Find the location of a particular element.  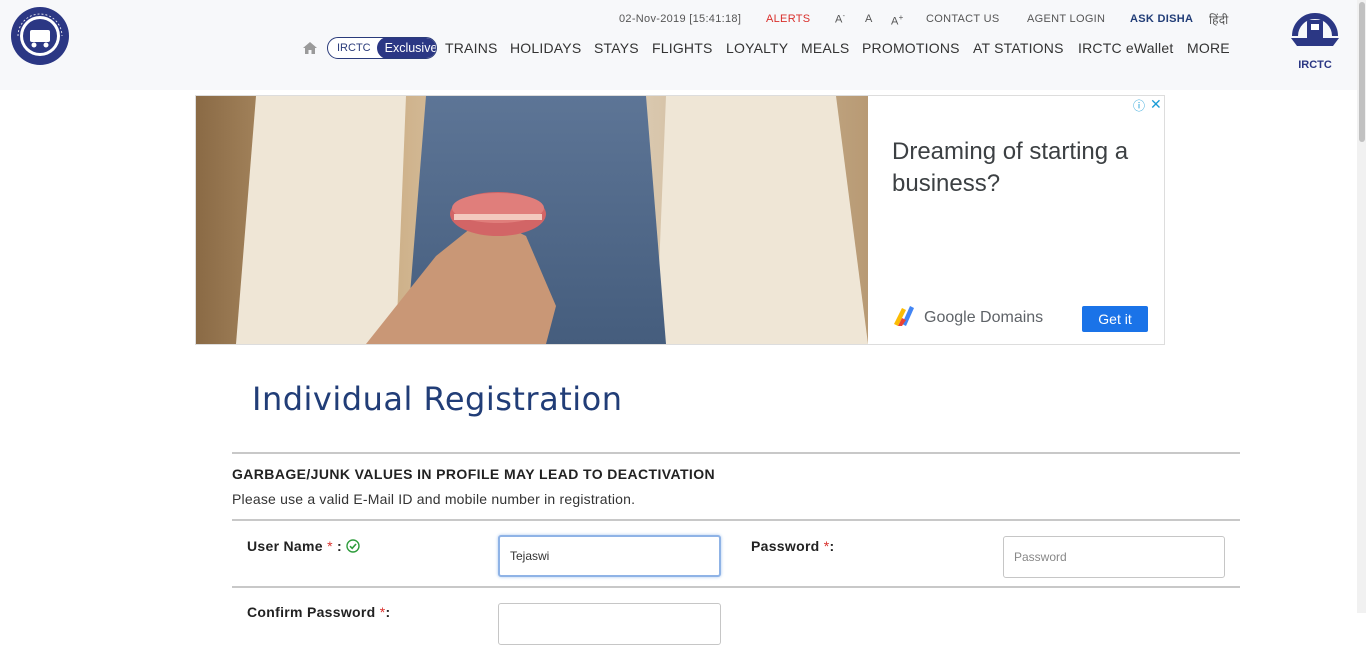

nav-item-loyalty: LOYALTY is located at coordinates (757, 48).